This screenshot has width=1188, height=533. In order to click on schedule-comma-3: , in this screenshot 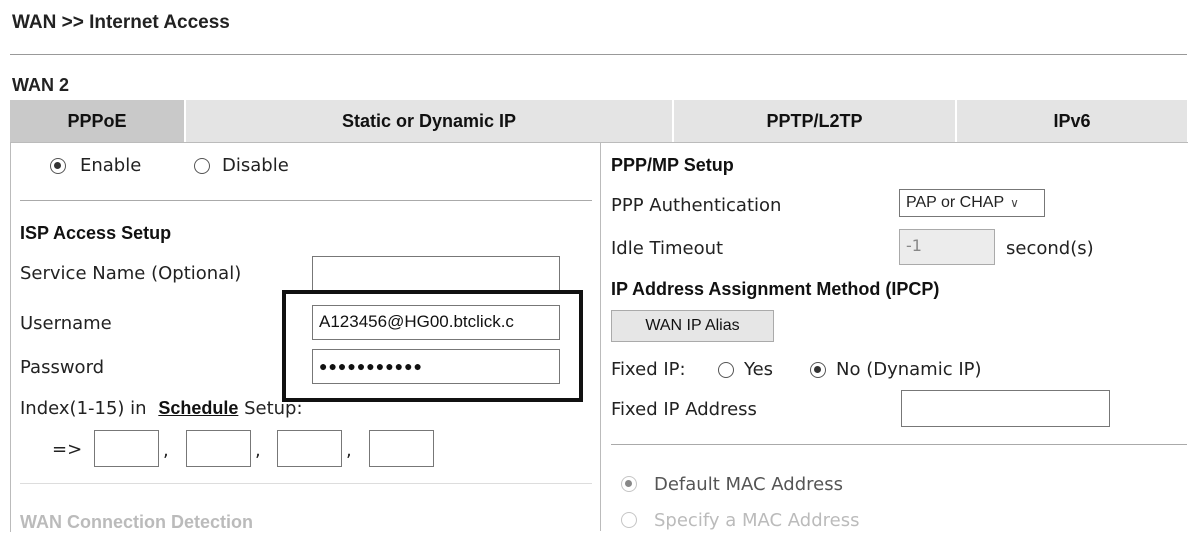, I will do `click(349, 450)`.